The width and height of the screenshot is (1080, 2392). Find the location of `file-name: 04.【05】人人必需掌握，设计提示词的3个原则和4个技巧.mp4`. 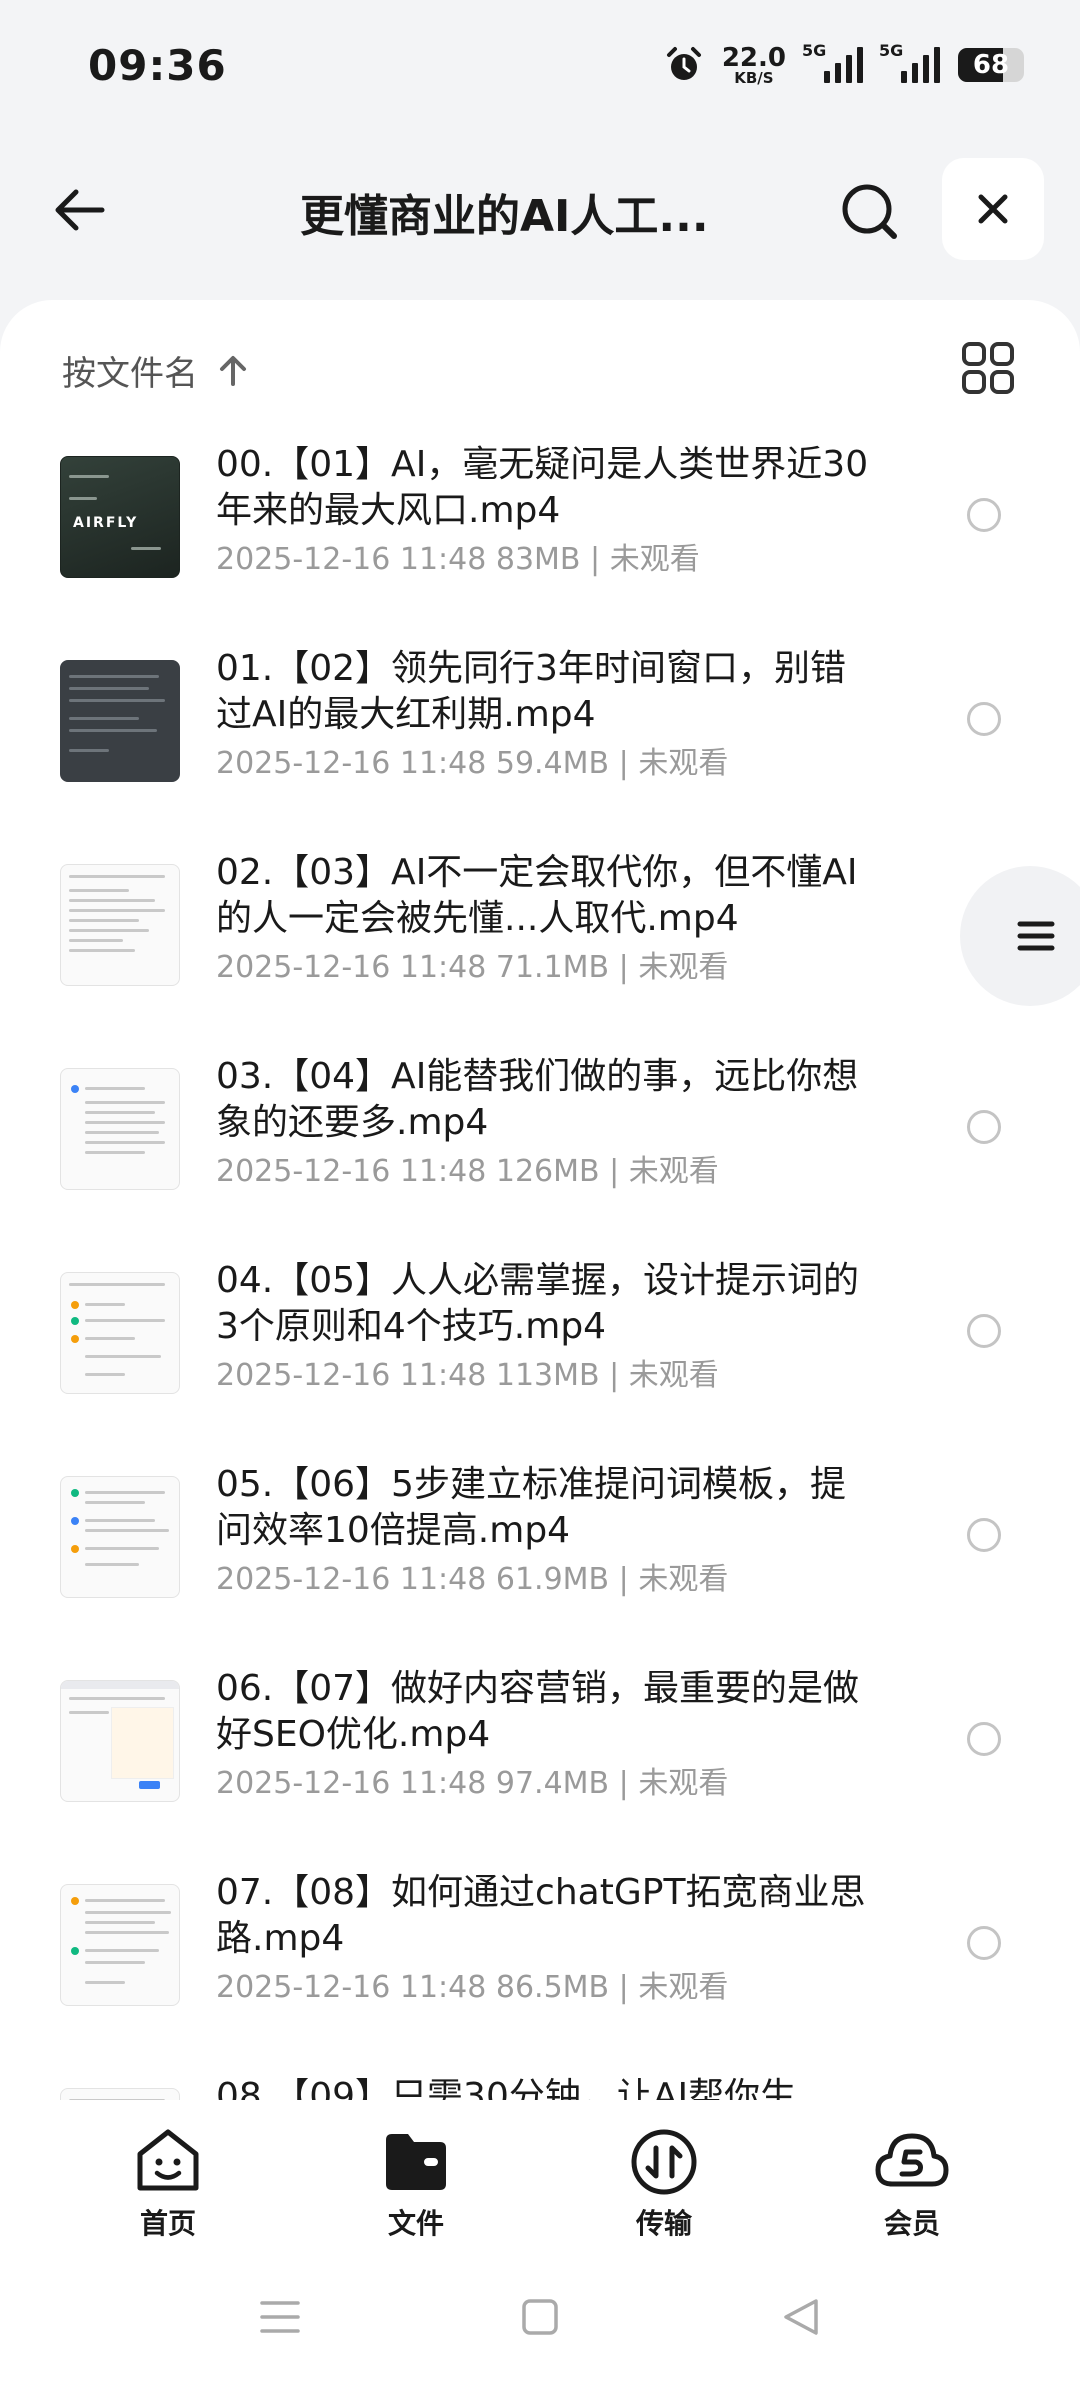

file-name: 04.【05】人人必需掌握，设计提示词的3个原则和4个技巧.mp4 is located at coordinates (538, 1303).